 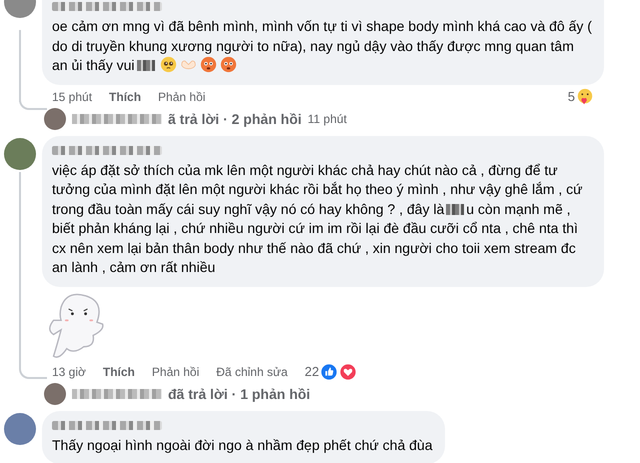 I want to click on crying-face-emoji-icon, so click(x=168, y=64).